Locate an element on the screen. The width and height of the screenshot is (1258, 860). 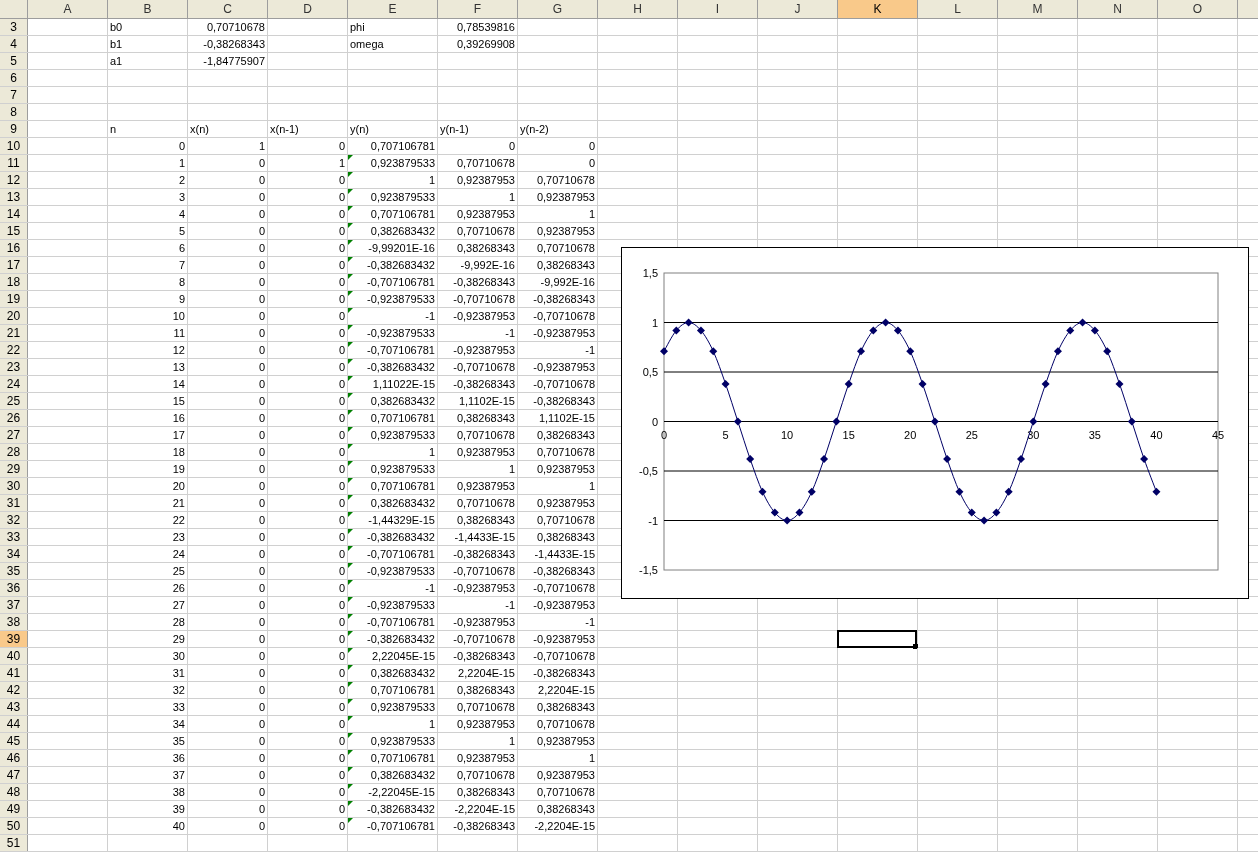
row-header: 12 is located at coordinates (14, 180).